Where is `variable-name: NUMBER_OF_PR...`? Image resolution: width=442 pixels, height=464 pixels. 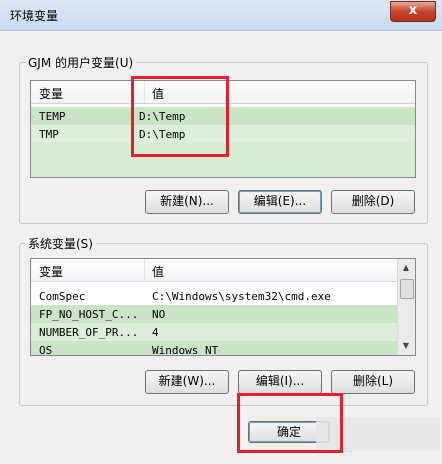
variable-name: NUMBER_OF_PR... is located at coordinates (89, 332).